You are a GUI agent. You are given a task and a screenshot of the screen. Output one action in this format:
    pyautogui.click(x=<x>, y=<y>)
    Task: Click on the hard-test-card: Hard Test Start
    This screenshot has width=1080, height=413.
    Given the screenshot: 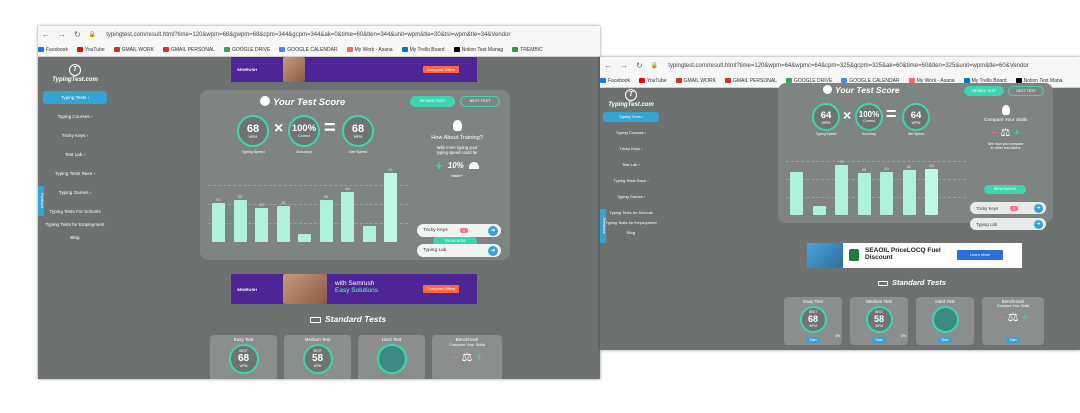 What is the action you would take?
    pyautogui.click(x=945, y=321)
    